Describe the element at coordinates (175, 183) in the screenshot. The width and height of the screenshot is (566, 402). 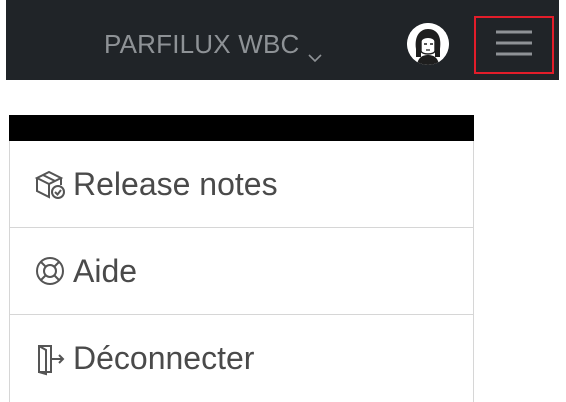
I see `menu-item-label: Release notes` at that location.